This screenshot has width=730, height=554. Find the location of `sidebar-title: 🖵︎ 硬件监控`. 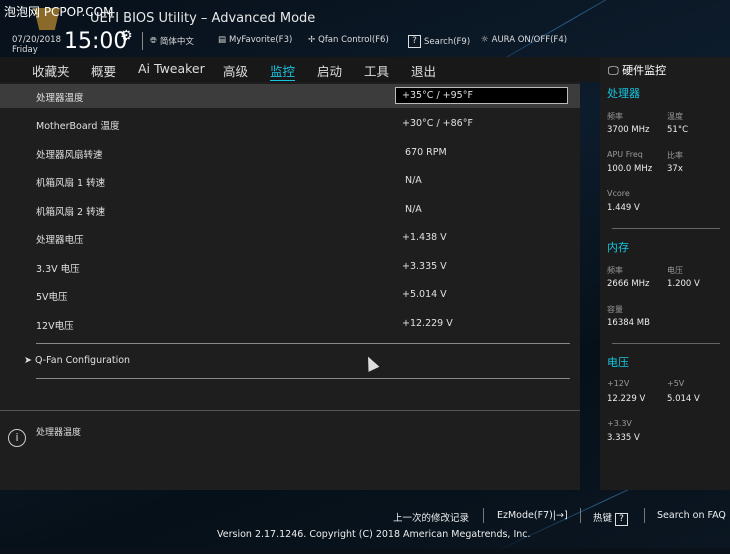

sidebar-title: 🖵︎ 硬件监控 is located at coordinates (637, 70).